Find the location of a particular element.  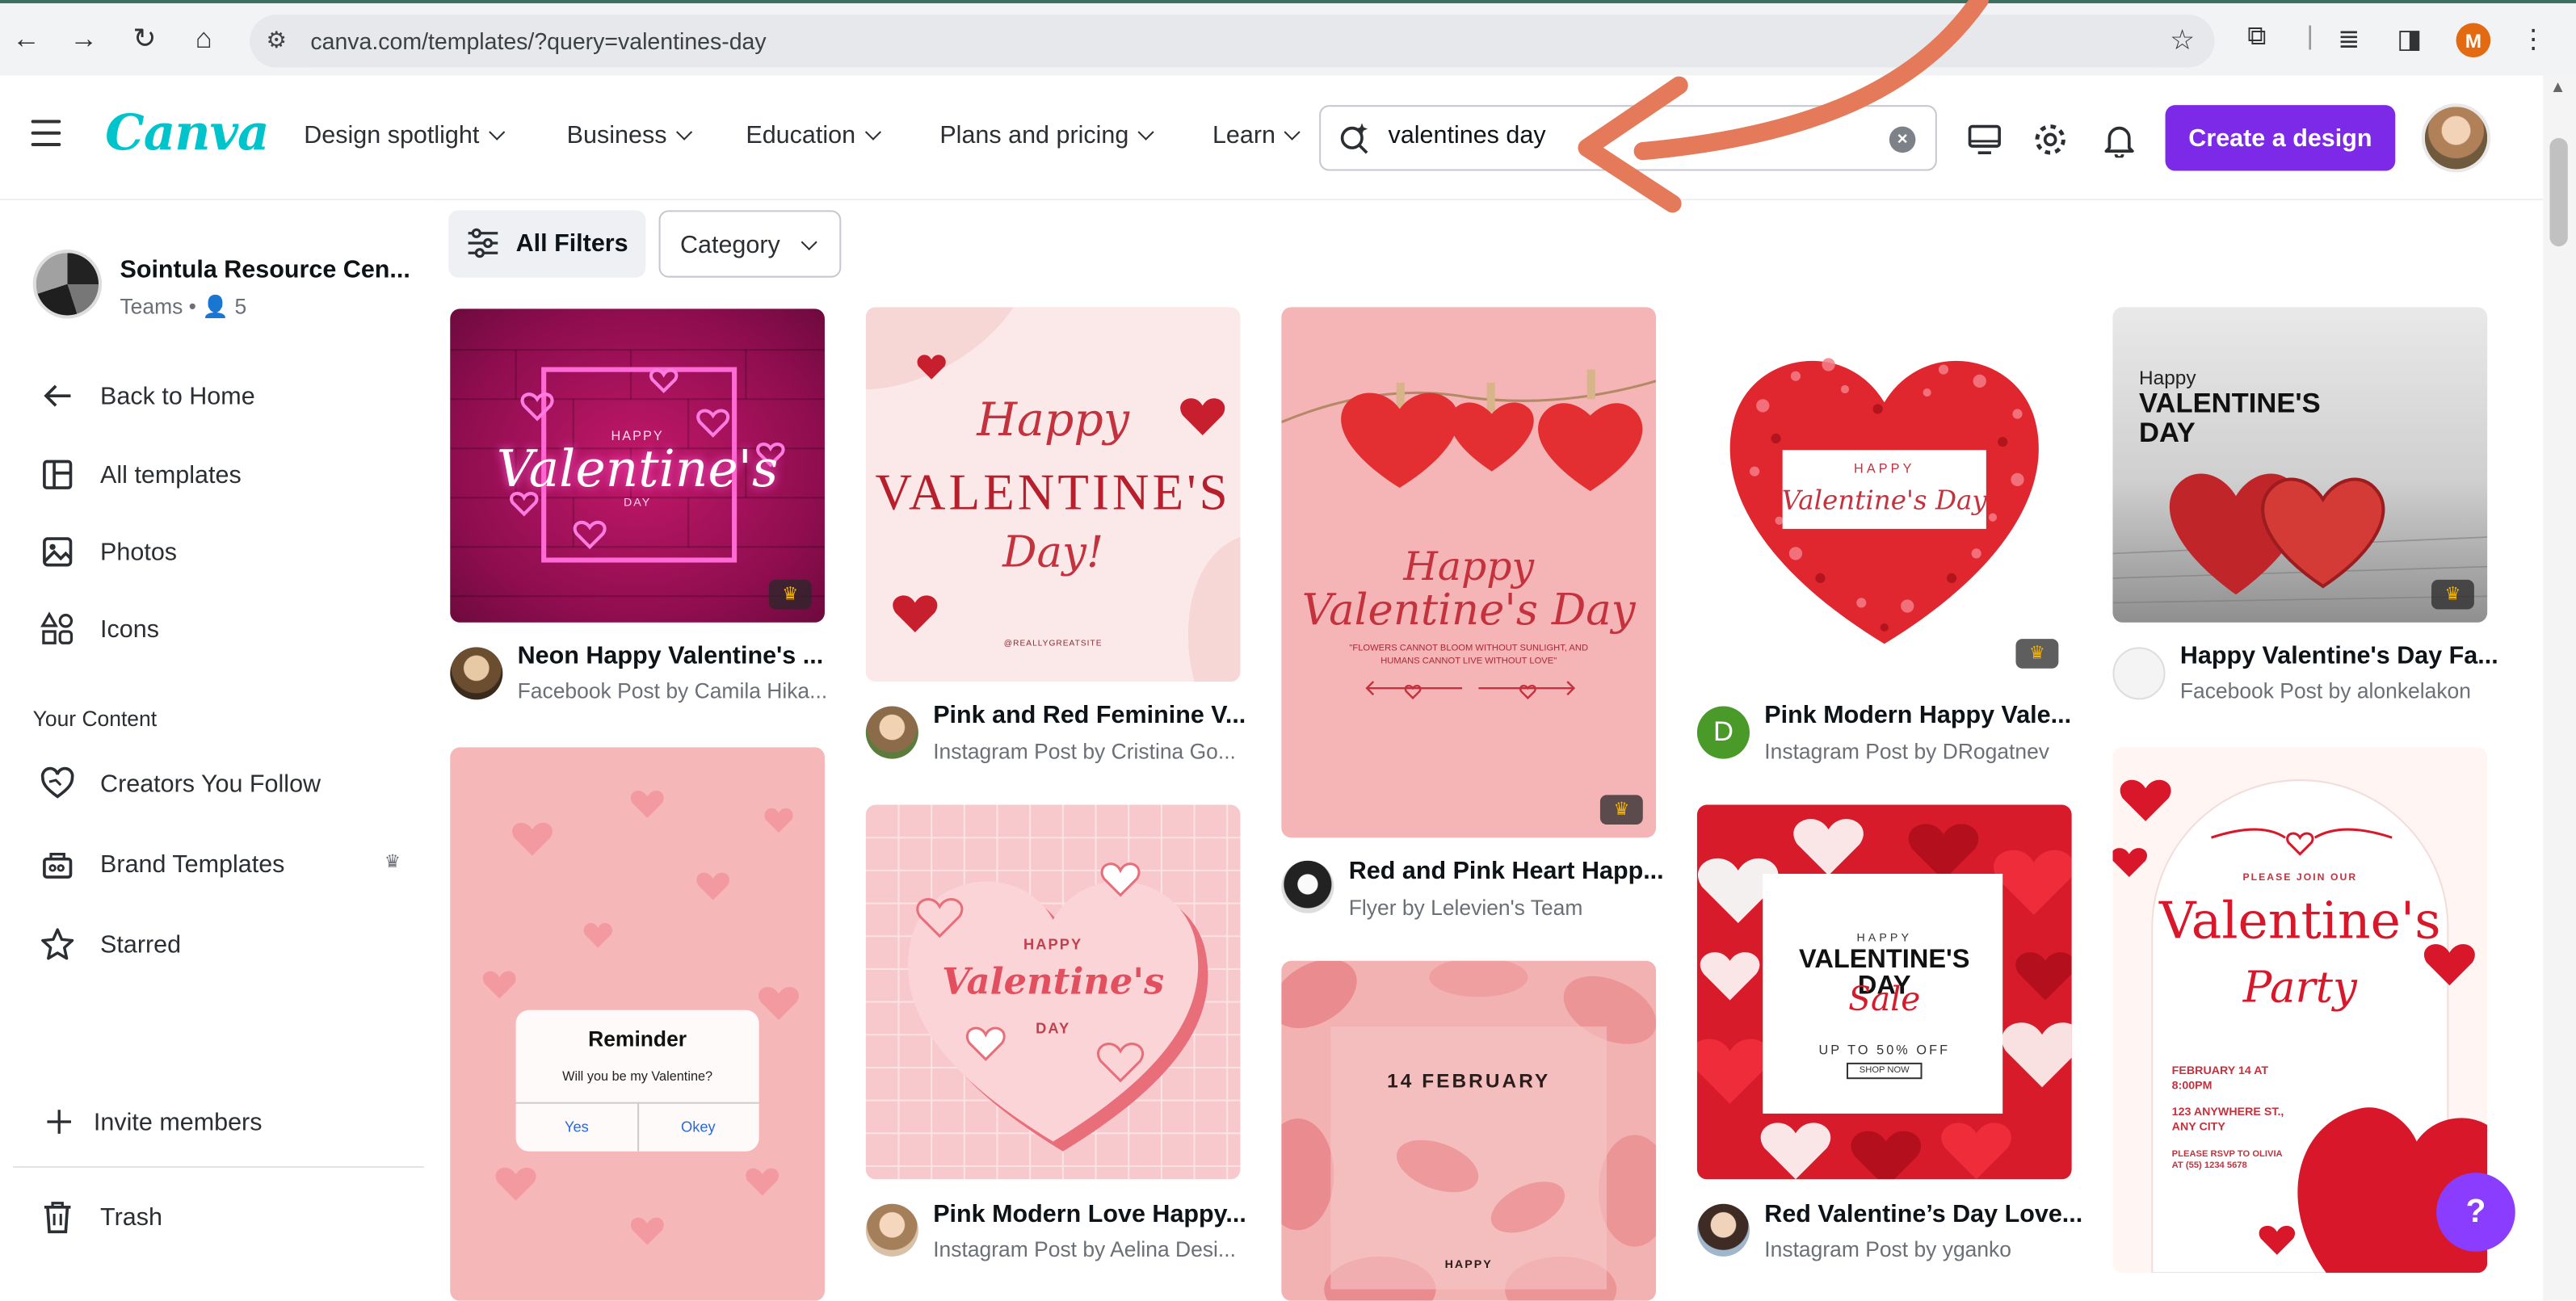

team-avatar is located at coordinates (67, 284).